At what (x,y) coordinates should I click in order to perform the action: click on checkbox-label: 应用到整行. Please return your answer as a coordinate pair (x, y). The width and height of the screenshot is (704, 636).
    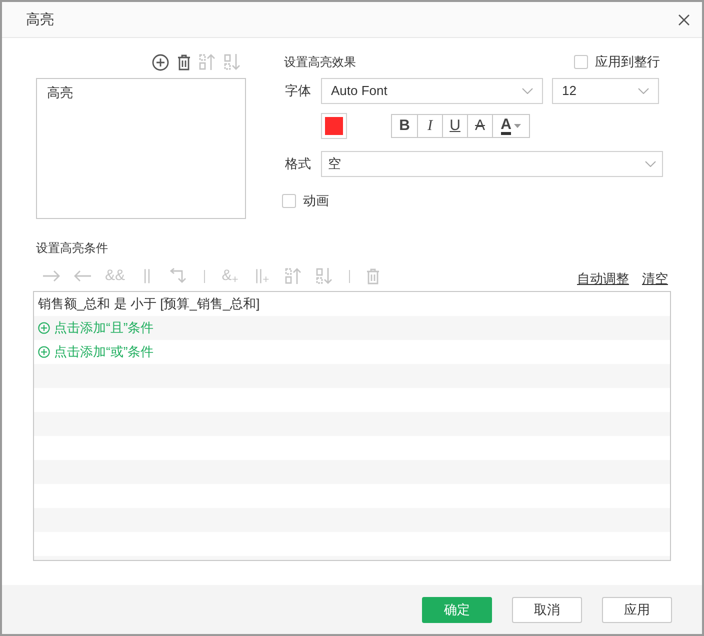
    Looking at the image, I should click on (627, 62).